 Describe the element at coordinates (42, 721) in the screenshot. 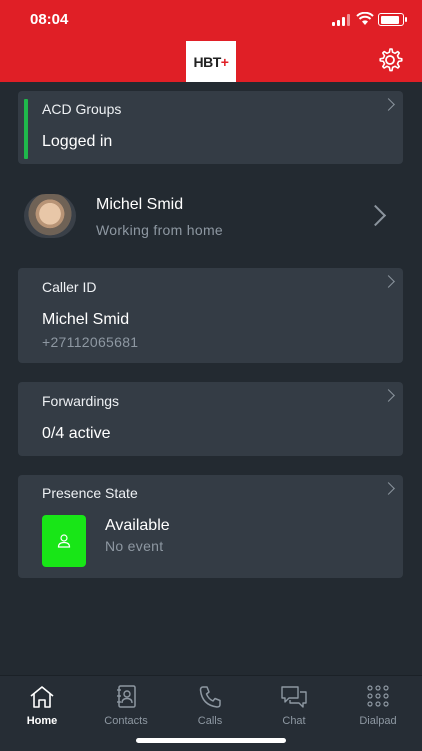

I see `tab-label: Home` at that location.